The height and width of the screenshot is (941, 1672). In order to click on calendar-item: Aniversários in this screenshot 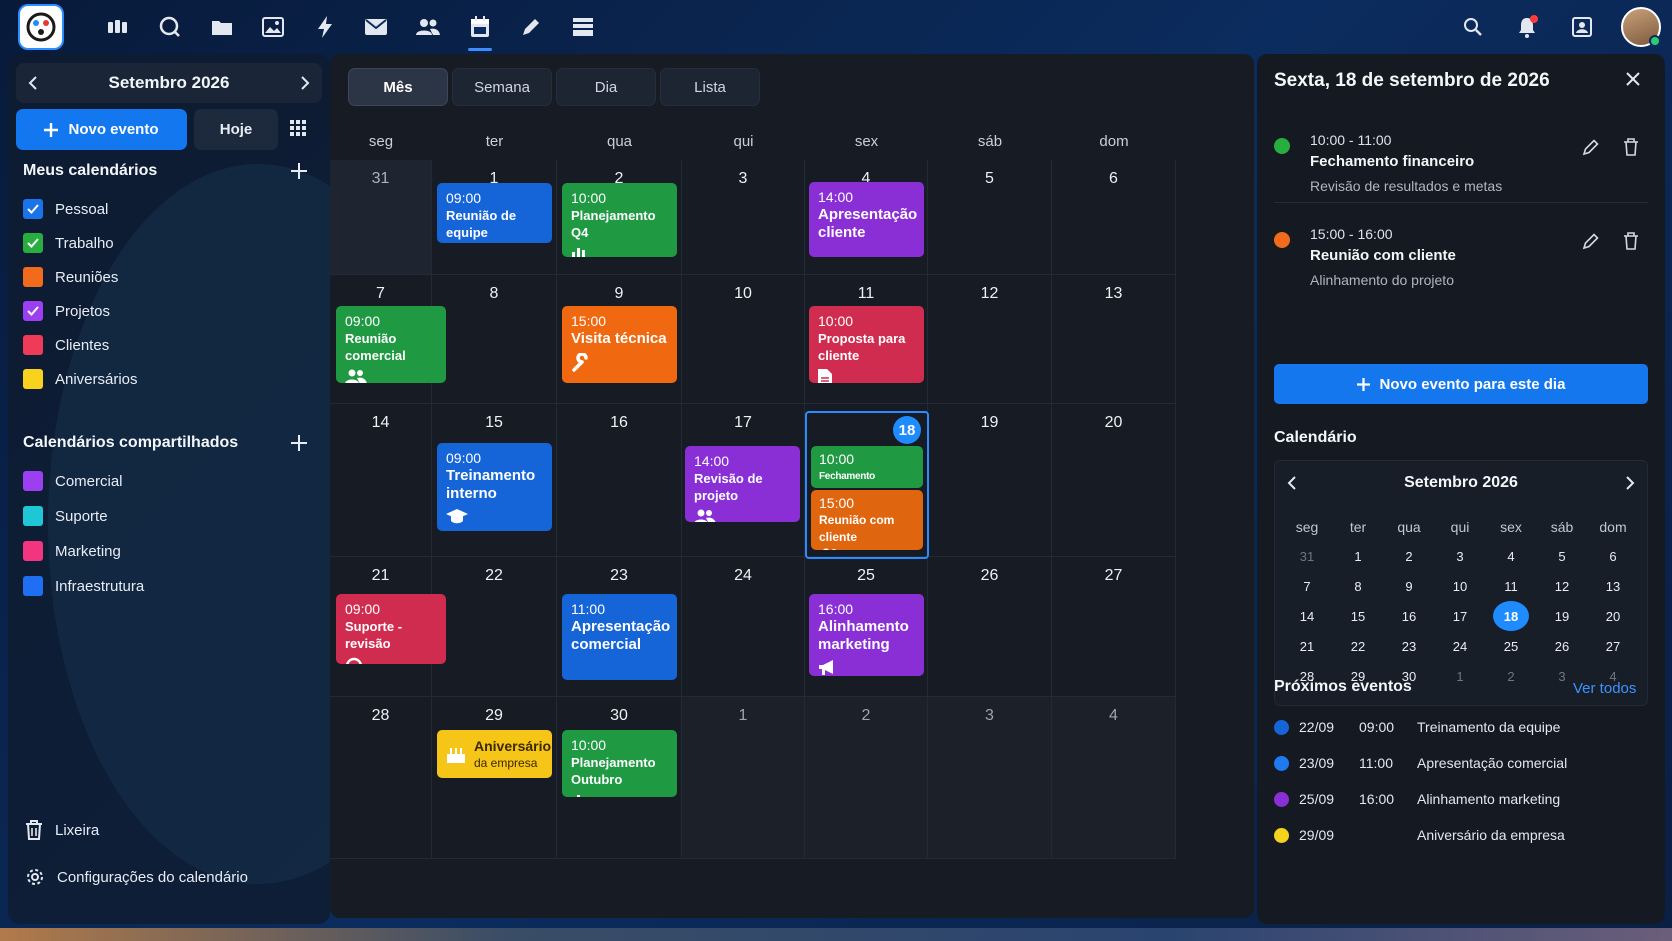, I will do `click(80, 379)`.